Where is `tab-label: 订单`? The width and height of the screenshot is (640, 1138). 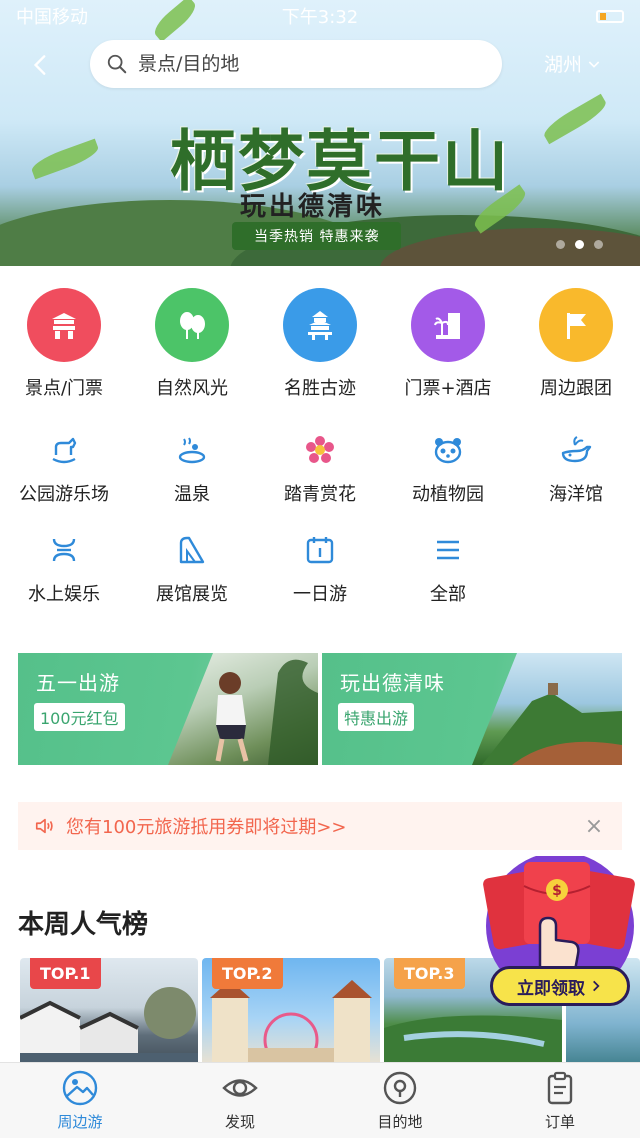
tab-label: 订单 is located at coordinates (559, 1122).